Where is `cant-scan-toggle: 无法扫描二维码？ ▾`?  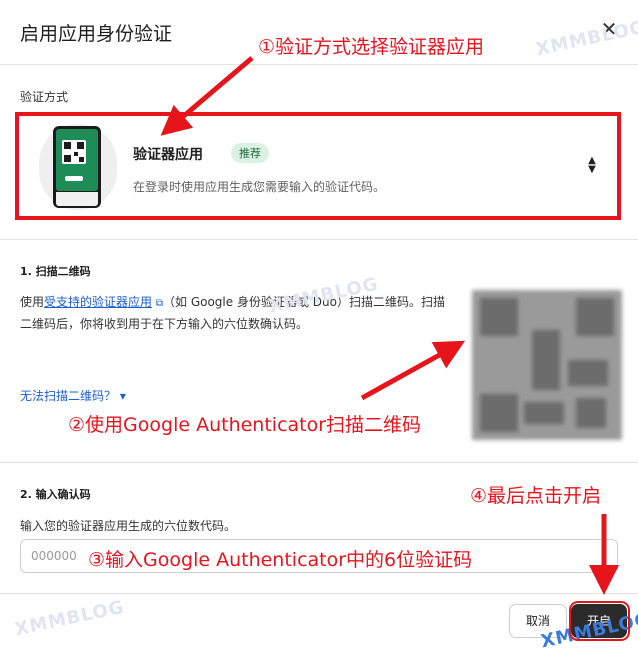 cant-scan-toggle: 无法扫描二维码？ ▾ is located at coordinates (73, 395).